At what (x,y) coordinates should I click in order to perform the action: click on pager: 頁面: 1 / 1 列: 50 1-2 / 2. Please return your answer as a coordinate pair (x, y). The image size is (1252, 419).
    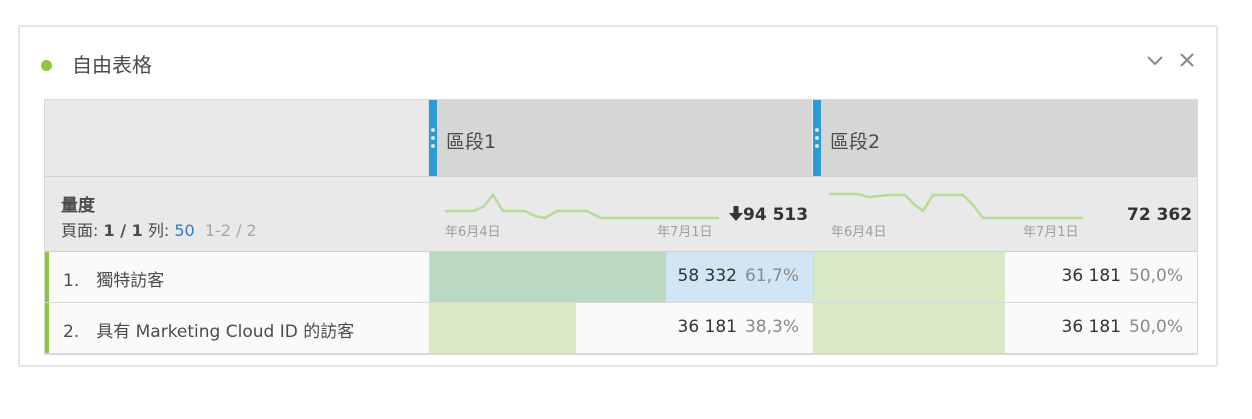
    Looking at the image, I should click on (159, 229).